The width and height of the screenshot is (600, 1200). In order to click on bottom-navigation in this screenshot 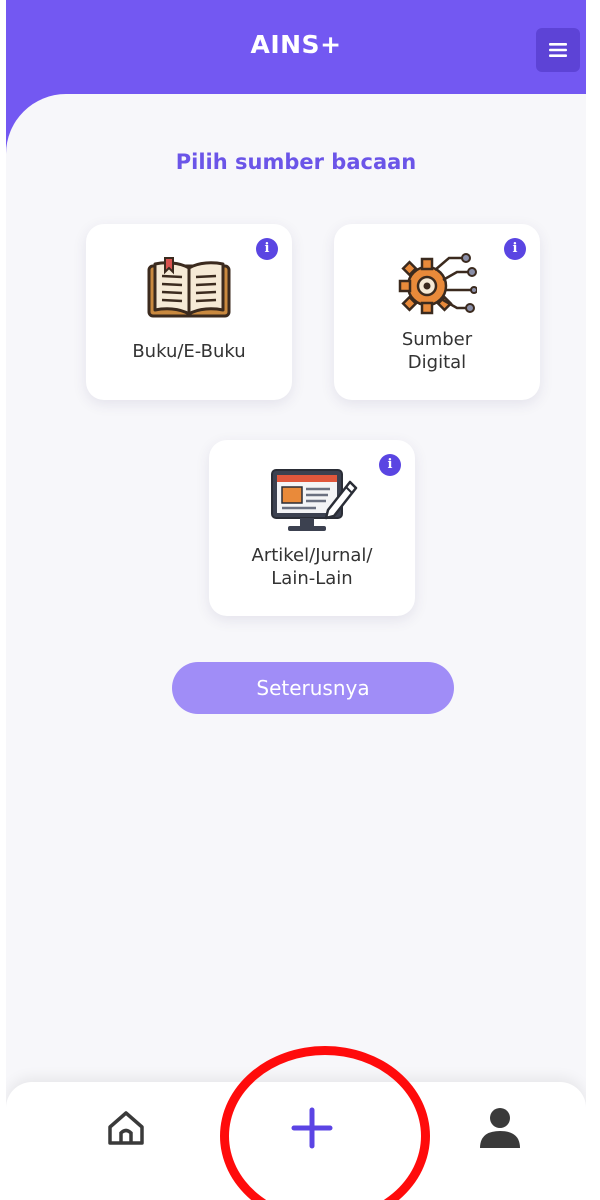, I will do `click(296, 1141)`.